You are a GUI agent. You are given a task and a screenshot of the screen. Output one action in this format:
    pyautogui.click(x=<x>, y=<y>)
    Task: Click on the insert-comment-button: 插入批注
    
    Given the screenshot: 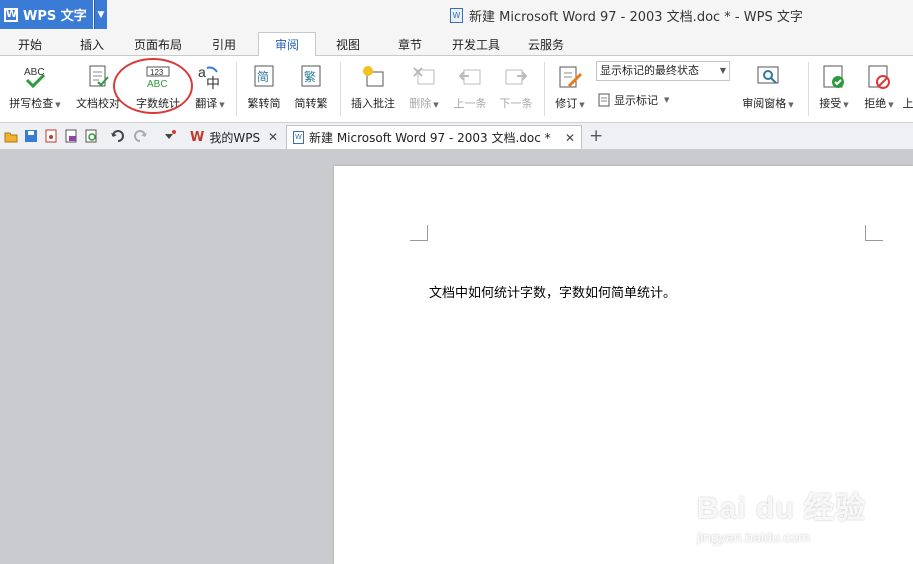 What is the action you would take?
    pyautogui.click(x=373, y=86)
    